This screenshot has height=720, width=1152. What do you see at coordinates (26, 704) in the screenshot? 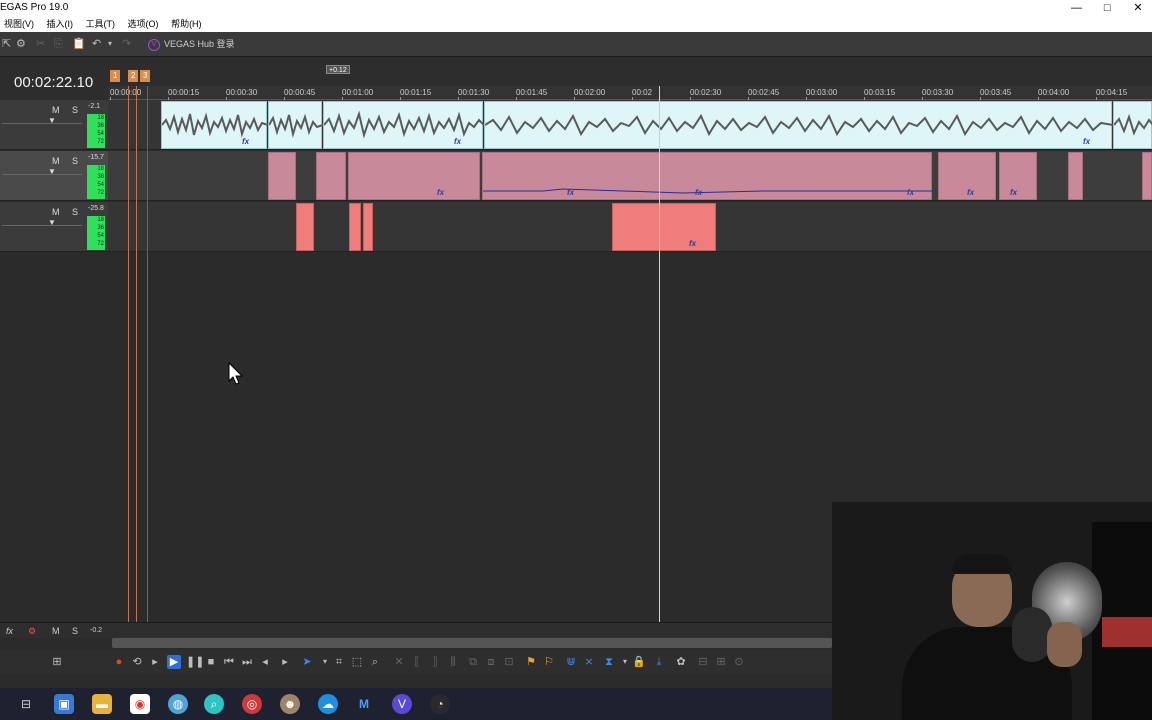
I see `task-view-icon: ⊟` at bounding box center [26, 704].